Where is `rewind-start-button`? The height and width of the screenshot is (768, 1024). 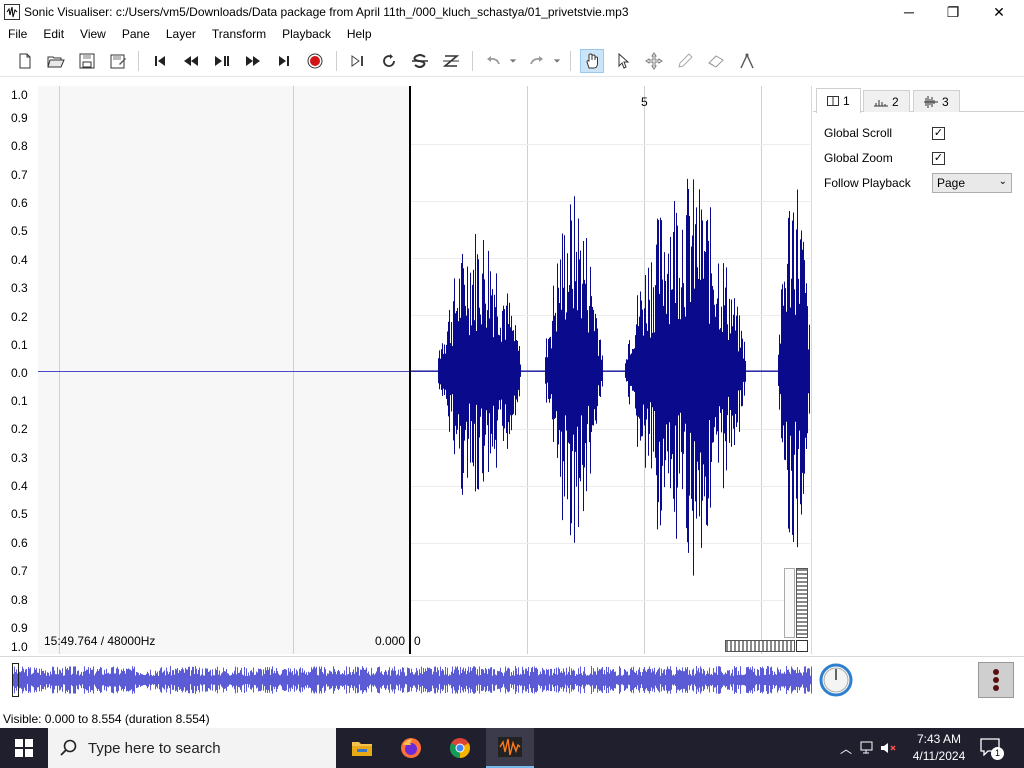 rewind-start-button is located at coordinates (160, 61).